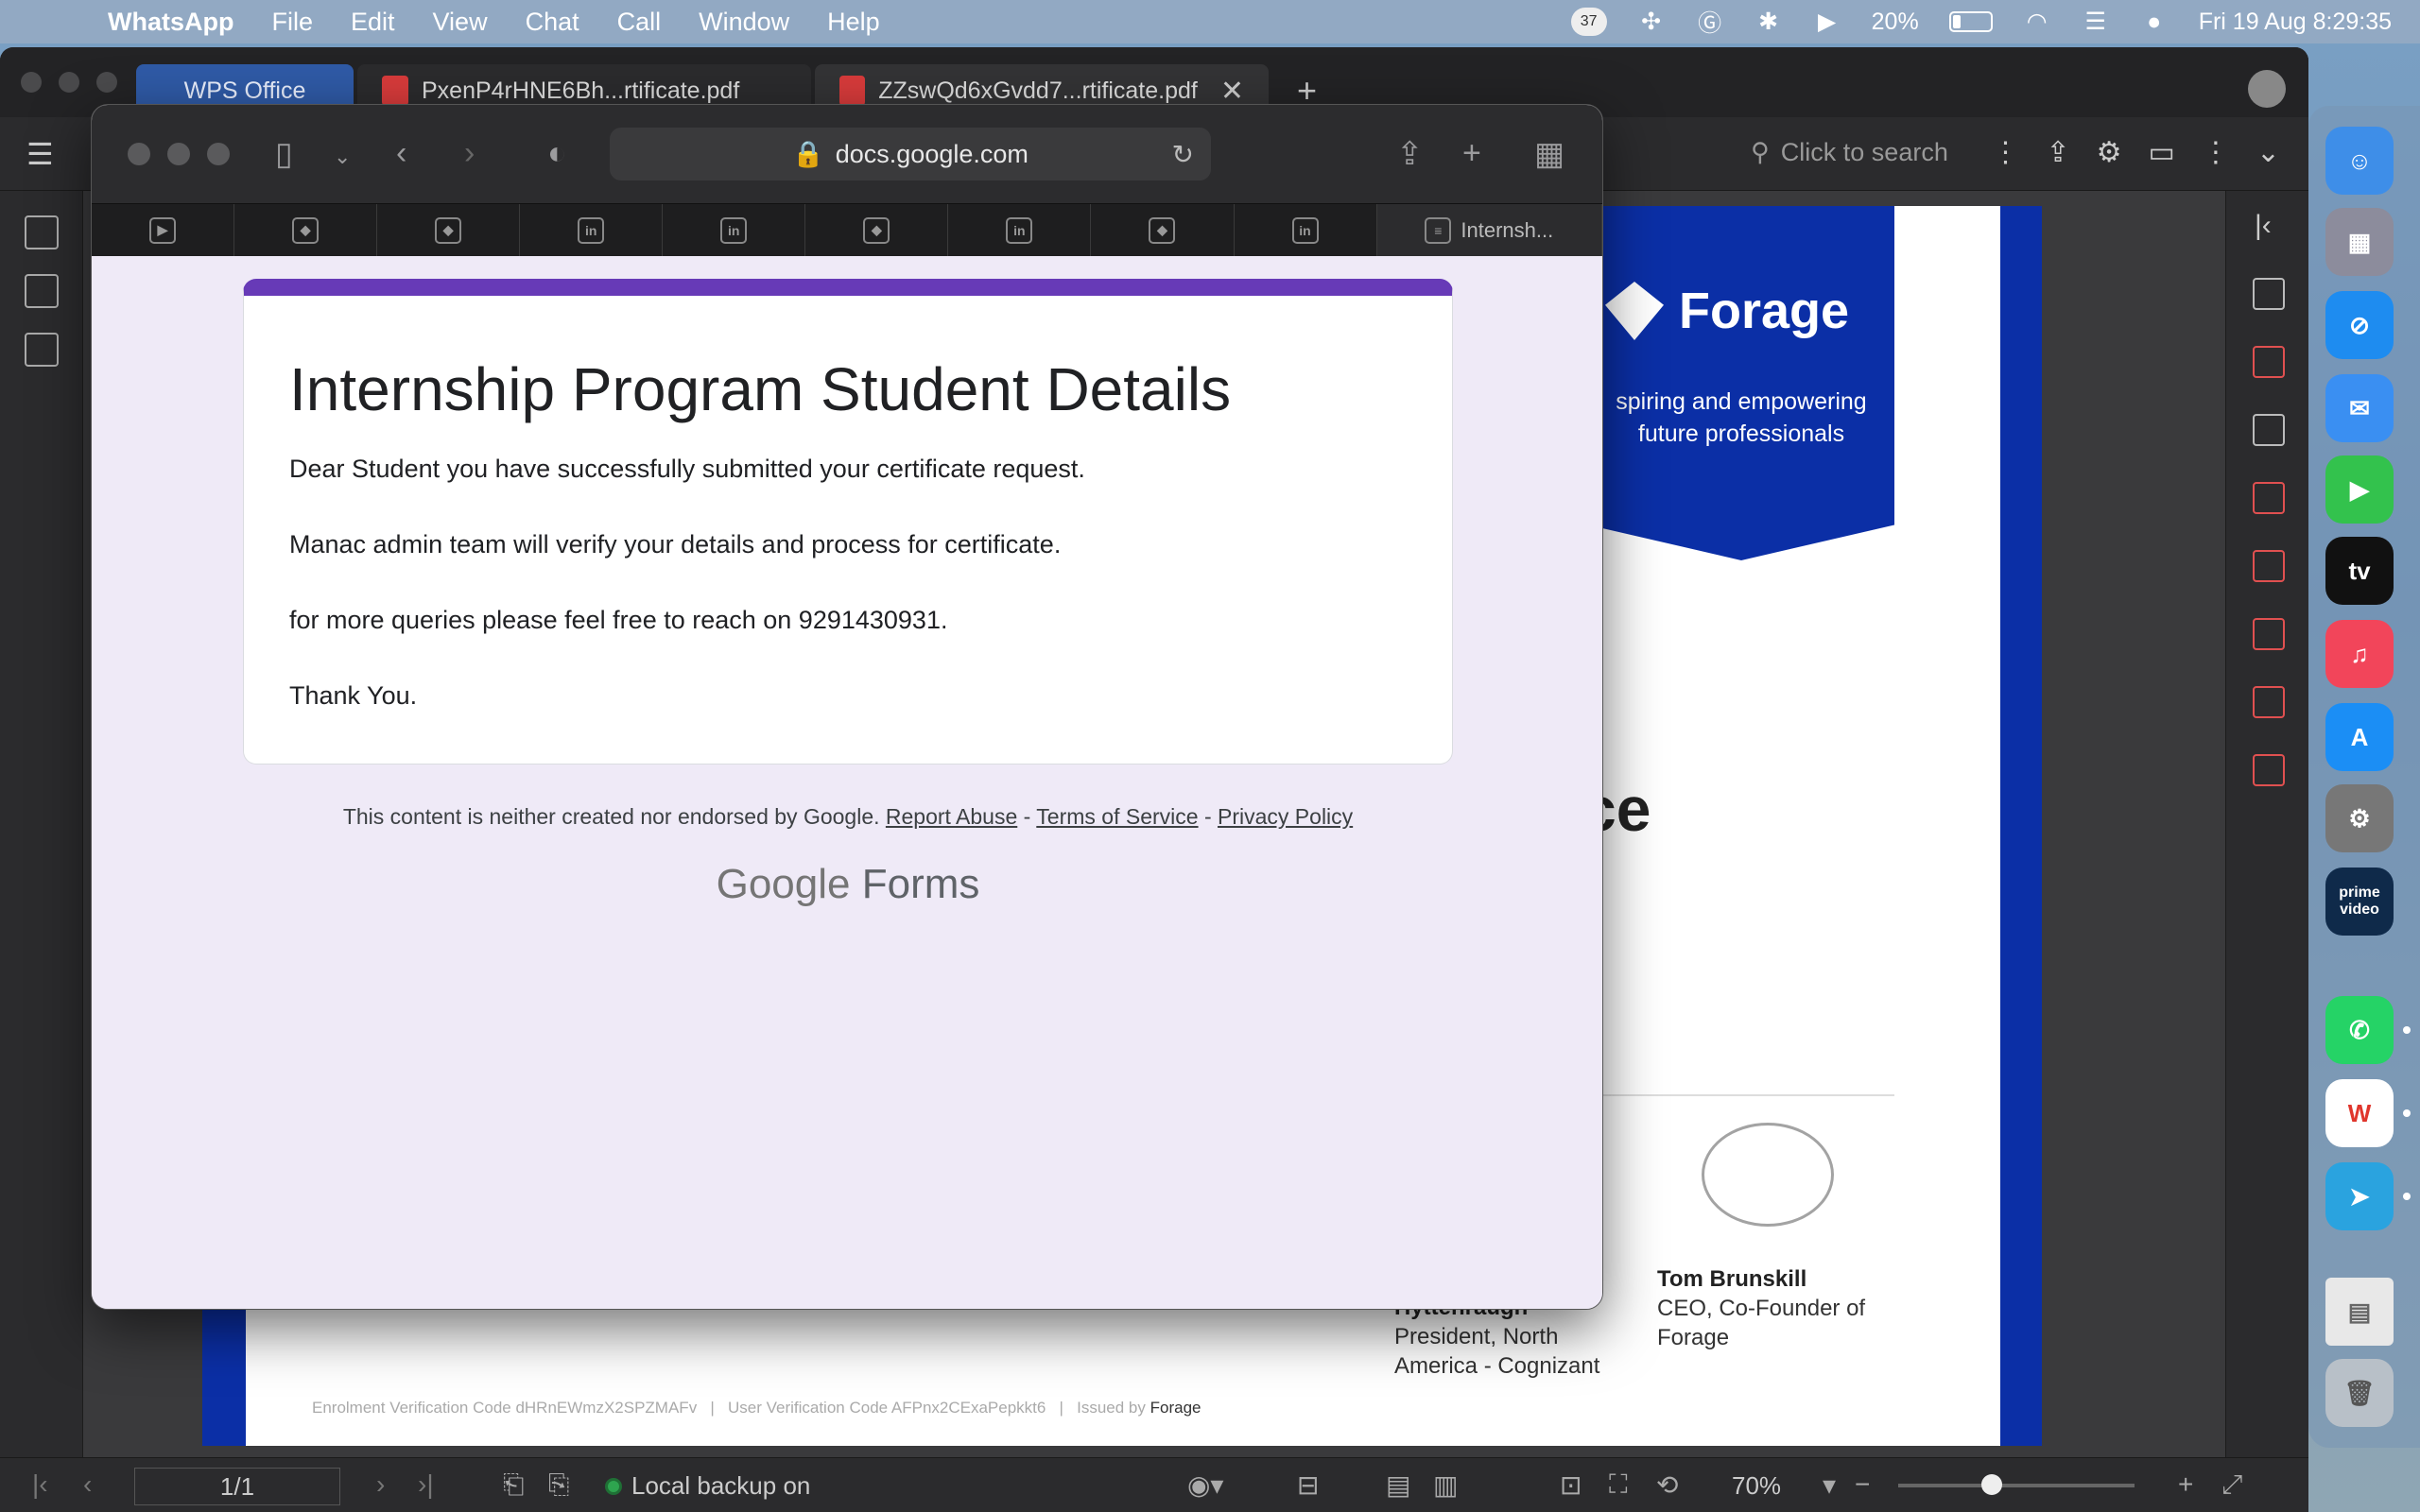 The image size is (2420, 1512). Describe the element at coordinates (1232, 91) in the screenshot. I see `close-tab-icon: ✕` at that location.